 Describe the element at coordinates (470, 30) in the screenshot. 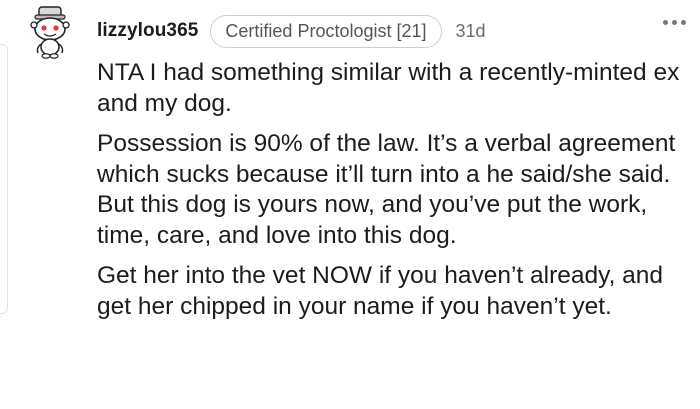

I see `comment-age: 31d` at that location.